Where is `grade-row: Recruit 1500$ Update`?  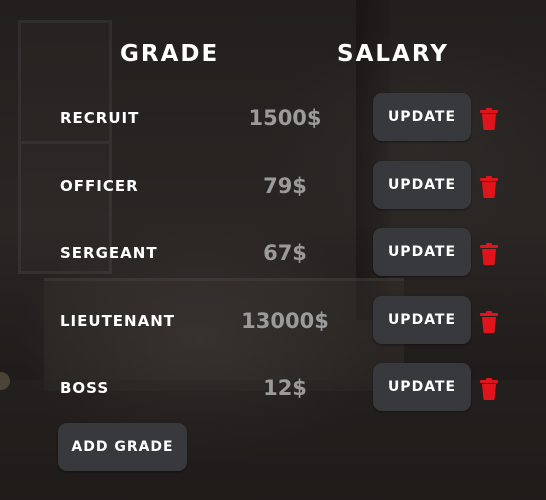 grade-row: Recruit 1500$ Update is located at coordinates (273, 118).